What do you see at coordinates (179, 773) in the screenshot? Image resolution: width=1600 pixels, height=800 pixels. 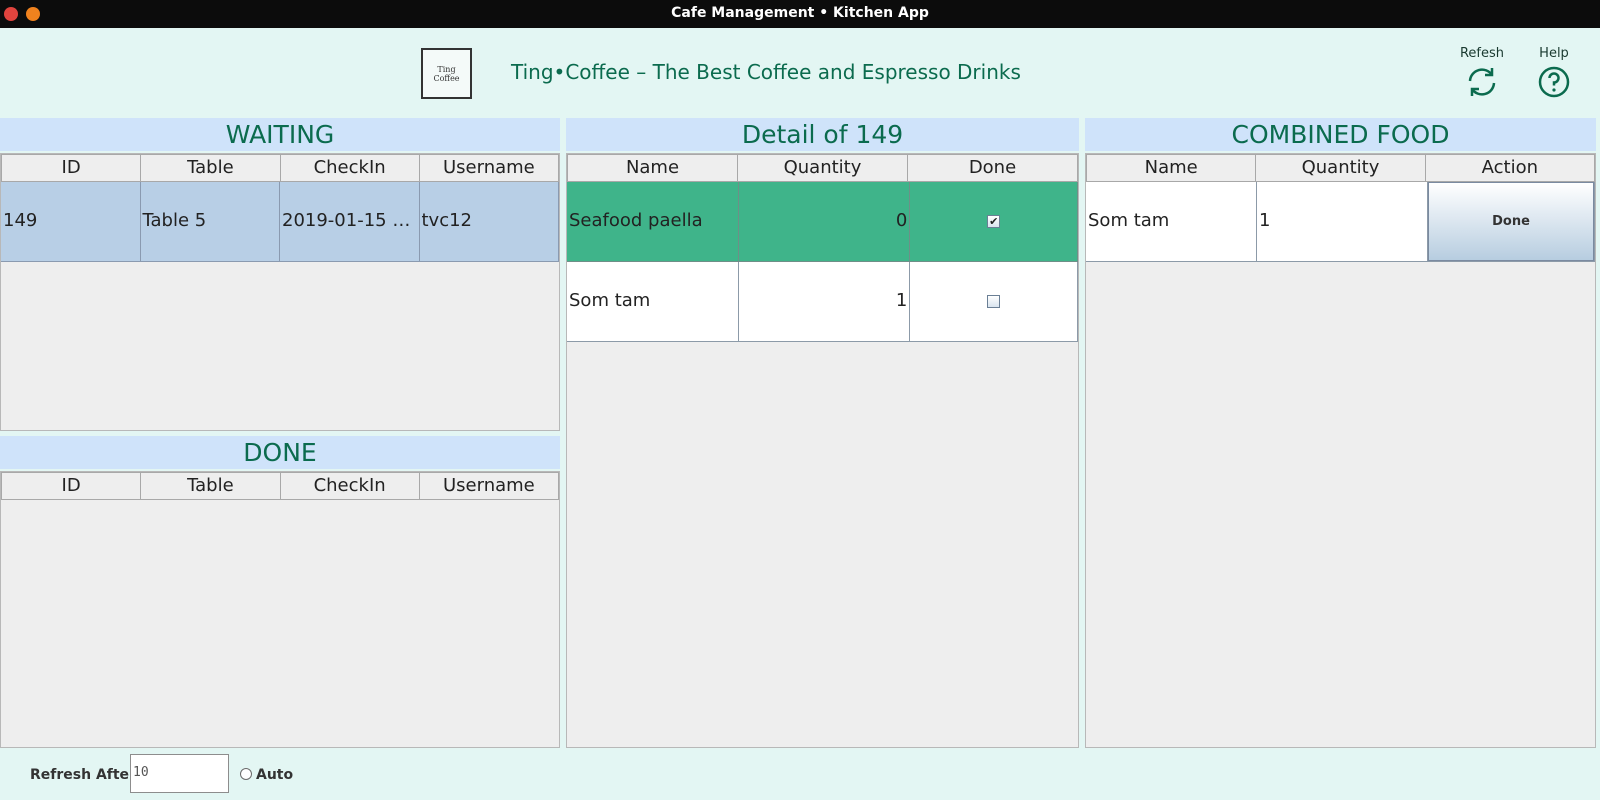 I see `refresh-after-input: 10` at bounding box center [179, 773].